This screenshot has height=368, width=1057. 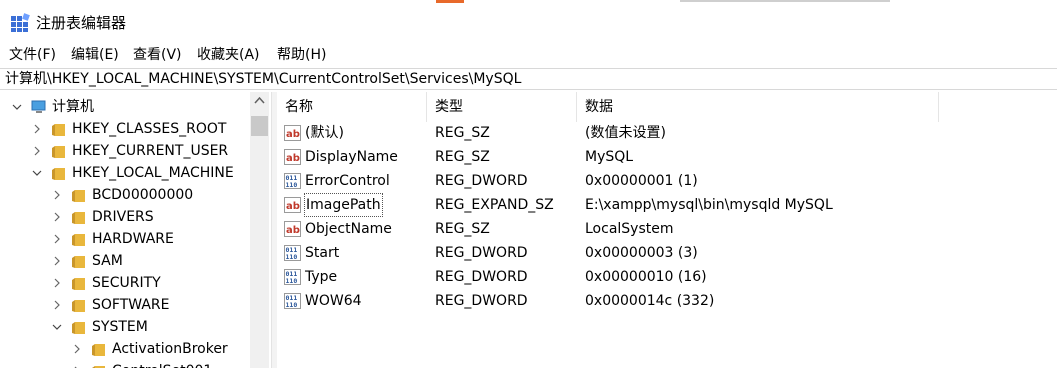 What do you see at coordinates (32, 55) in the screenshot?
I see `menu-file: 文件(F)` at bounding box center [32, 55].